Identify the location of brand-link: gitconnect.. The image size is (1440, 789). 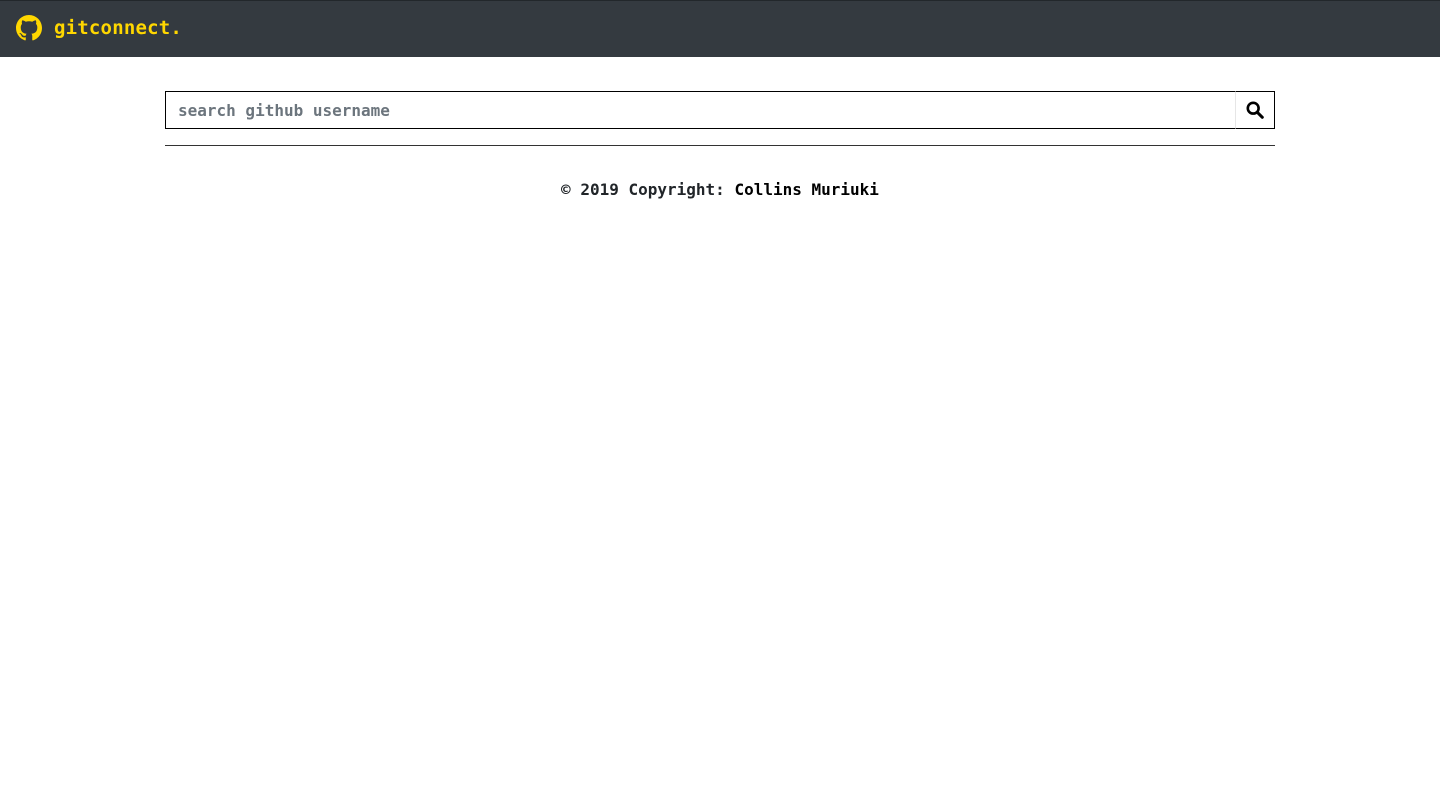
(99, 28).